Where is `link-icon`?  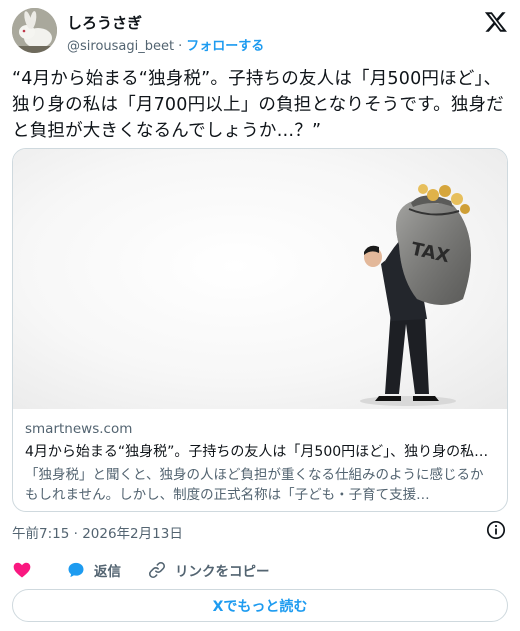
link-icon is located at coordinates (157, 570).